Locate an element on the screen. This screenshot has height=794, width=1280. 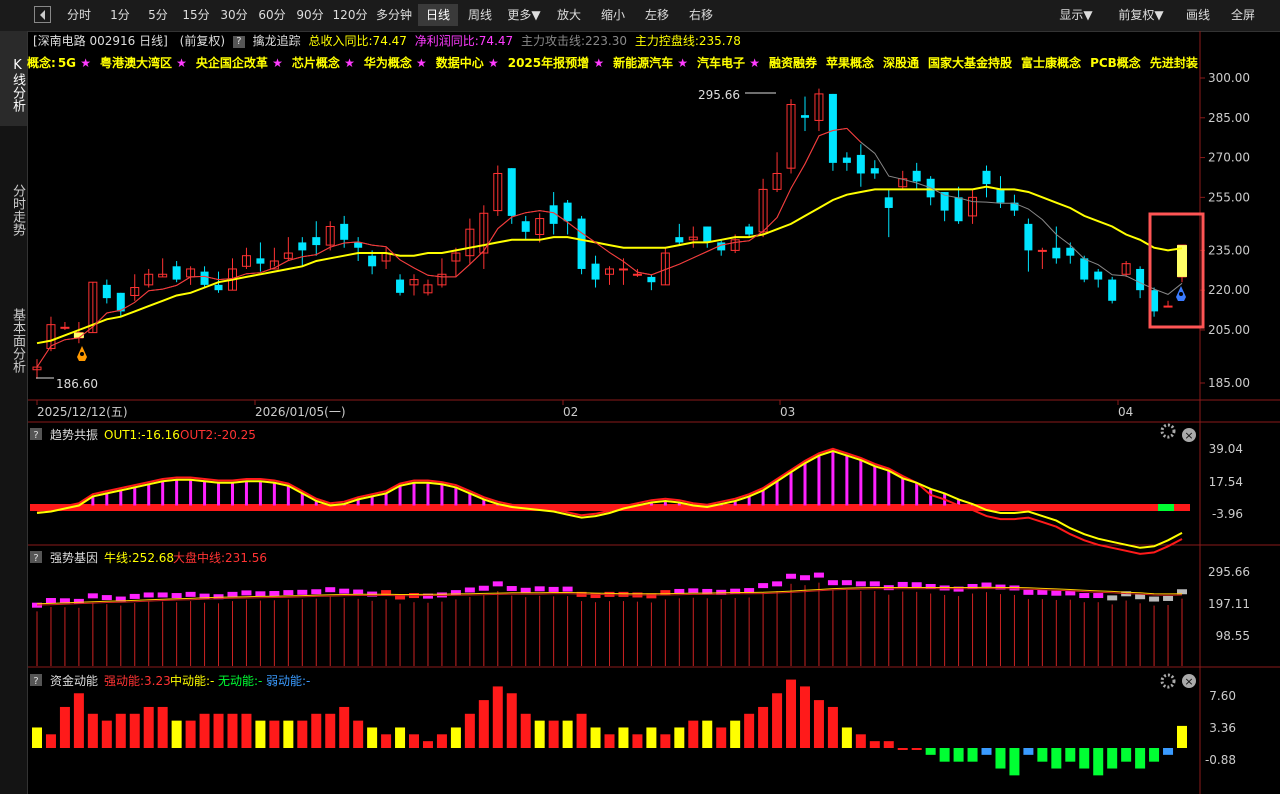
out2-line is located at coordinates (609, 501).